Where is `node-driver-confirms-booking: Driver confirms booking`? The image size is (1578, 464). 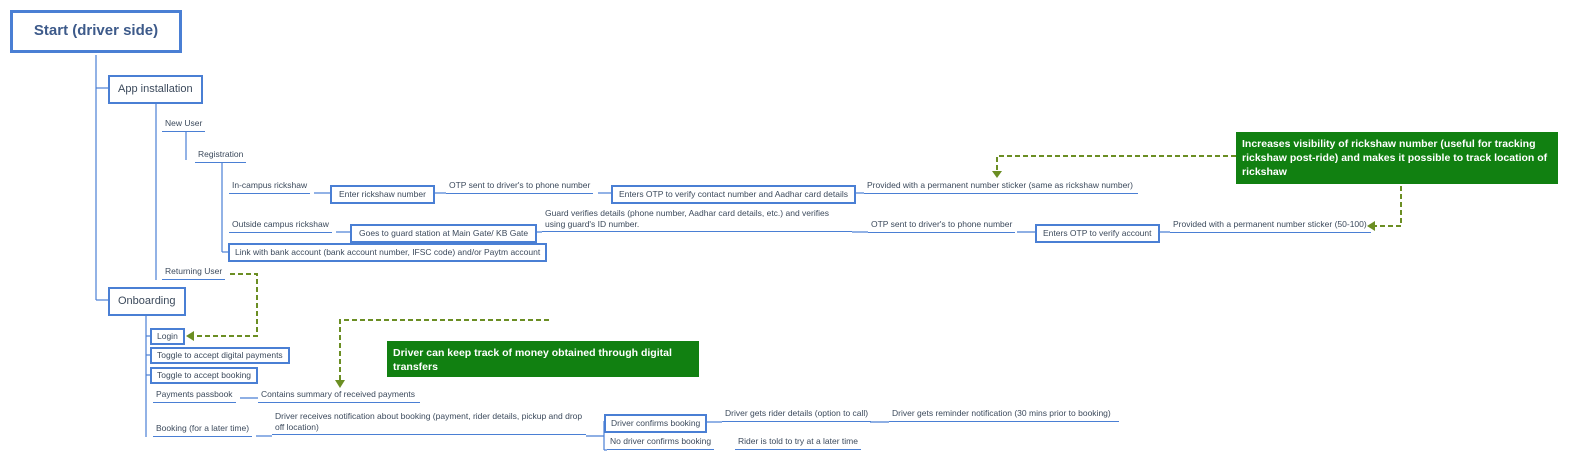
node-driver-confirms-booking: Driver confirms booking is located at coordinates (656, 423).